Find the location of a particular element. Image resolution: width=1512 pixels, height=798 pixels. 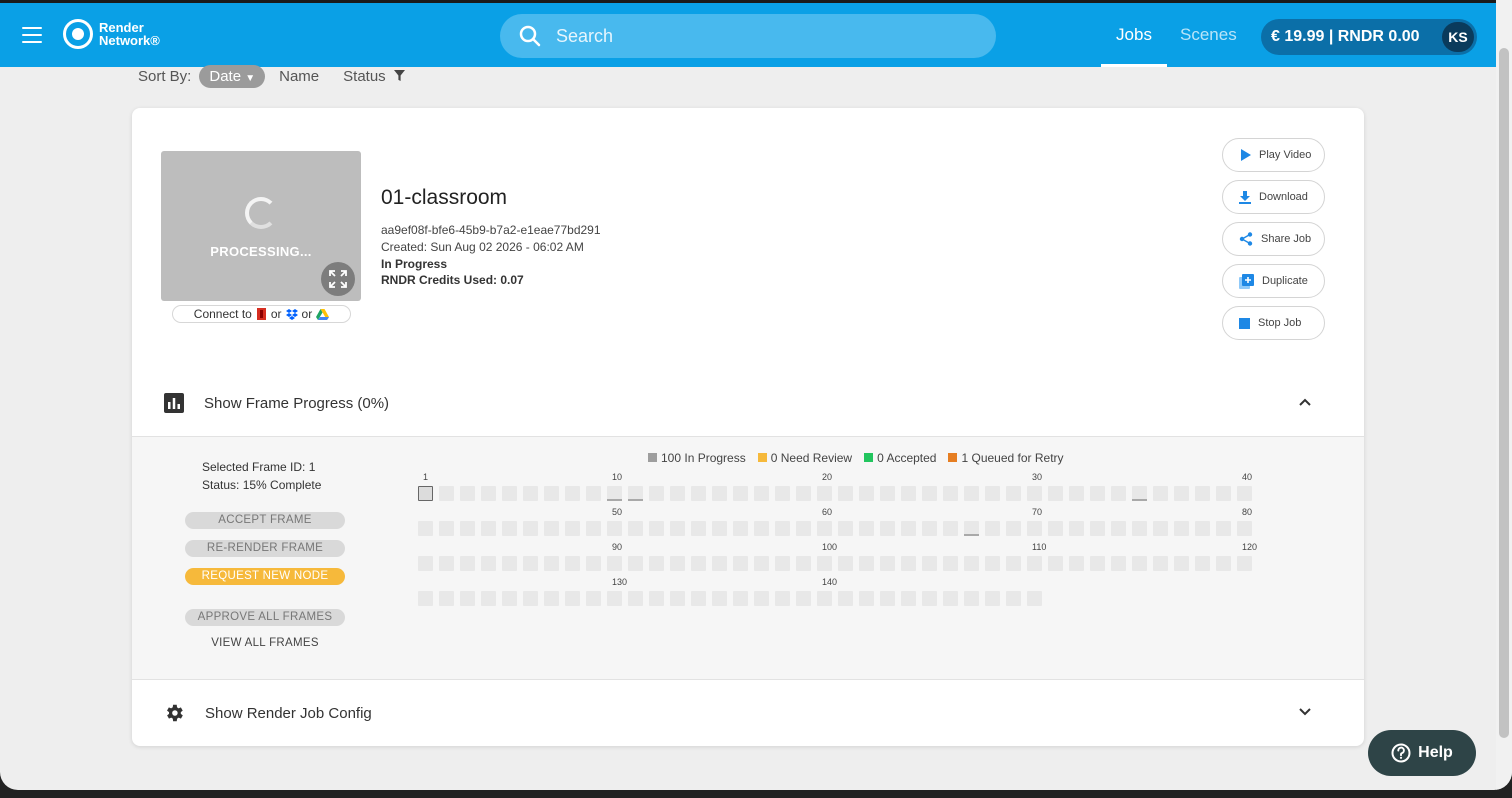

google-drive-icon is located at coordinates (323, 314).